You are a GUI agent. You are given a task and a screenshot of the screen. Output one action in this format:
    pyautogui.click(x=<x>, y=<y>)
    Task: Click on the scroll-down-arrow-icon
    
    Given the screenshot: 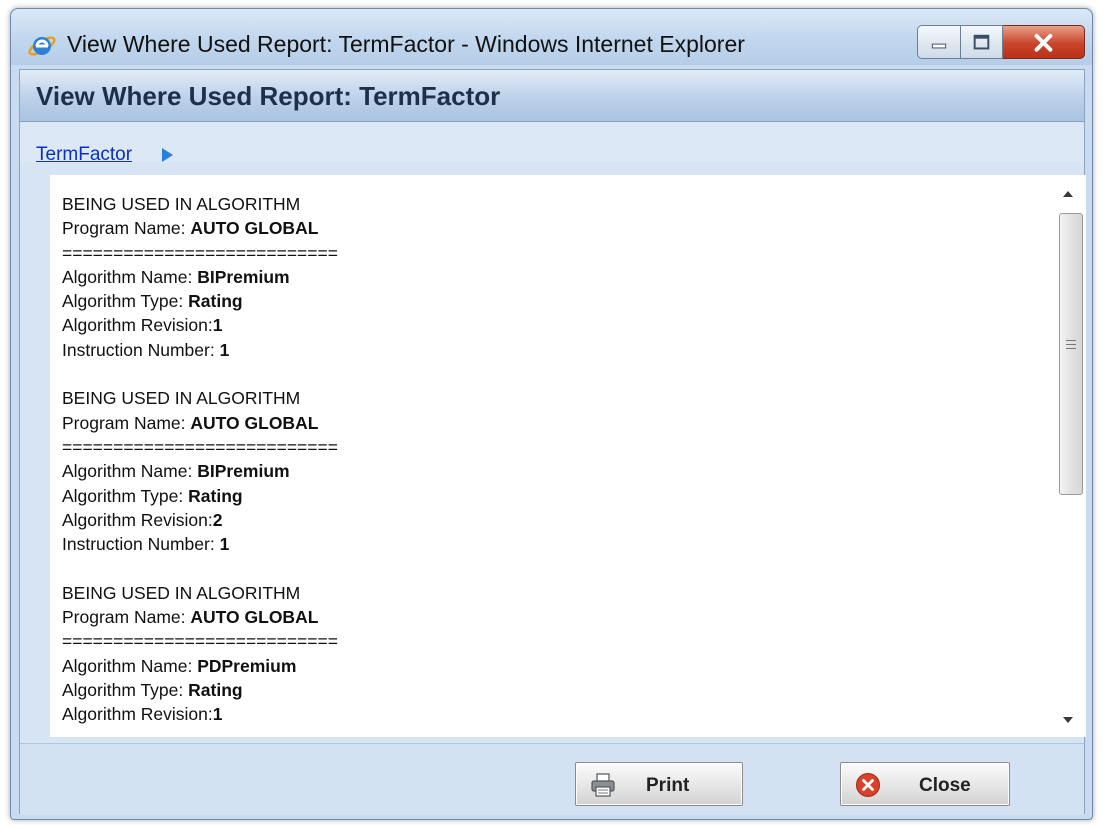 What is the action you would take?
    pyautogui.click(x=1068, y=720)
    